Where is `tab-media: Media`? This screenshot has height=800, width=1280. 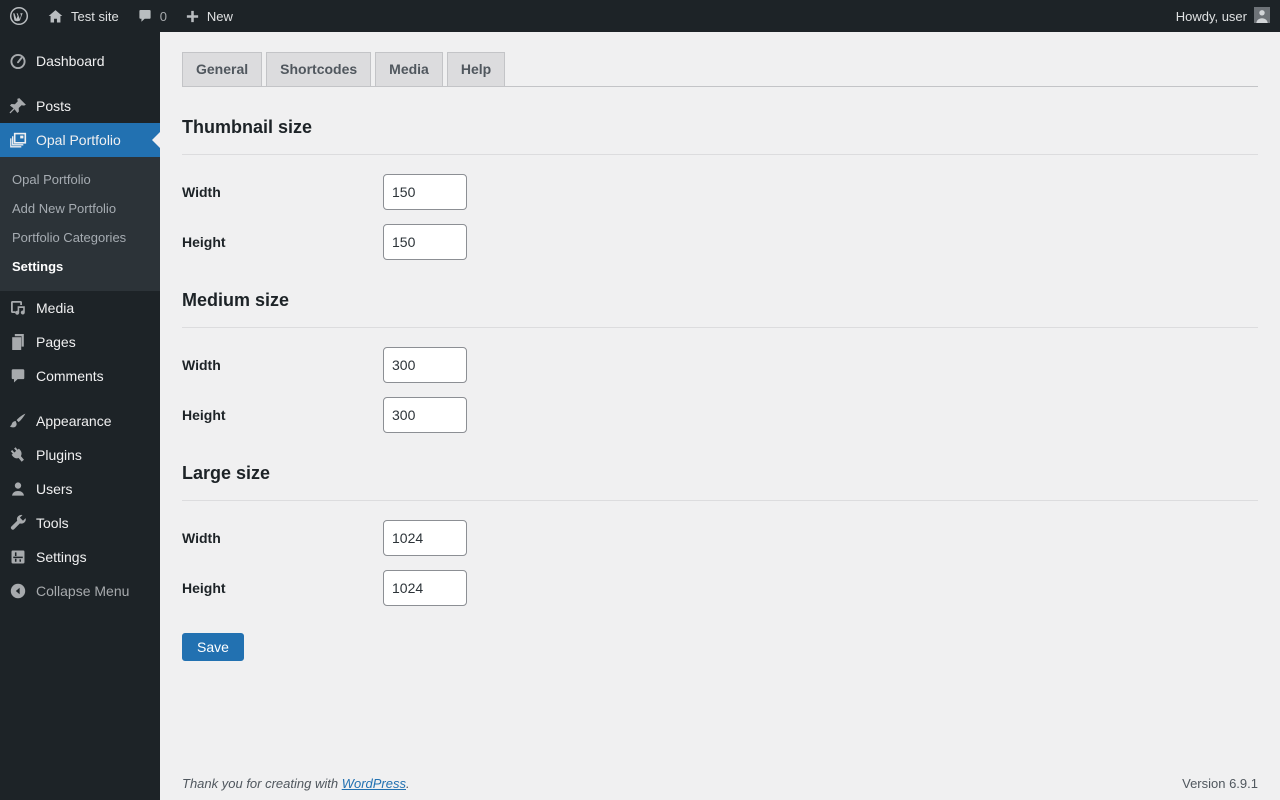 tab-media: Media is located at coordinates (409, 69).